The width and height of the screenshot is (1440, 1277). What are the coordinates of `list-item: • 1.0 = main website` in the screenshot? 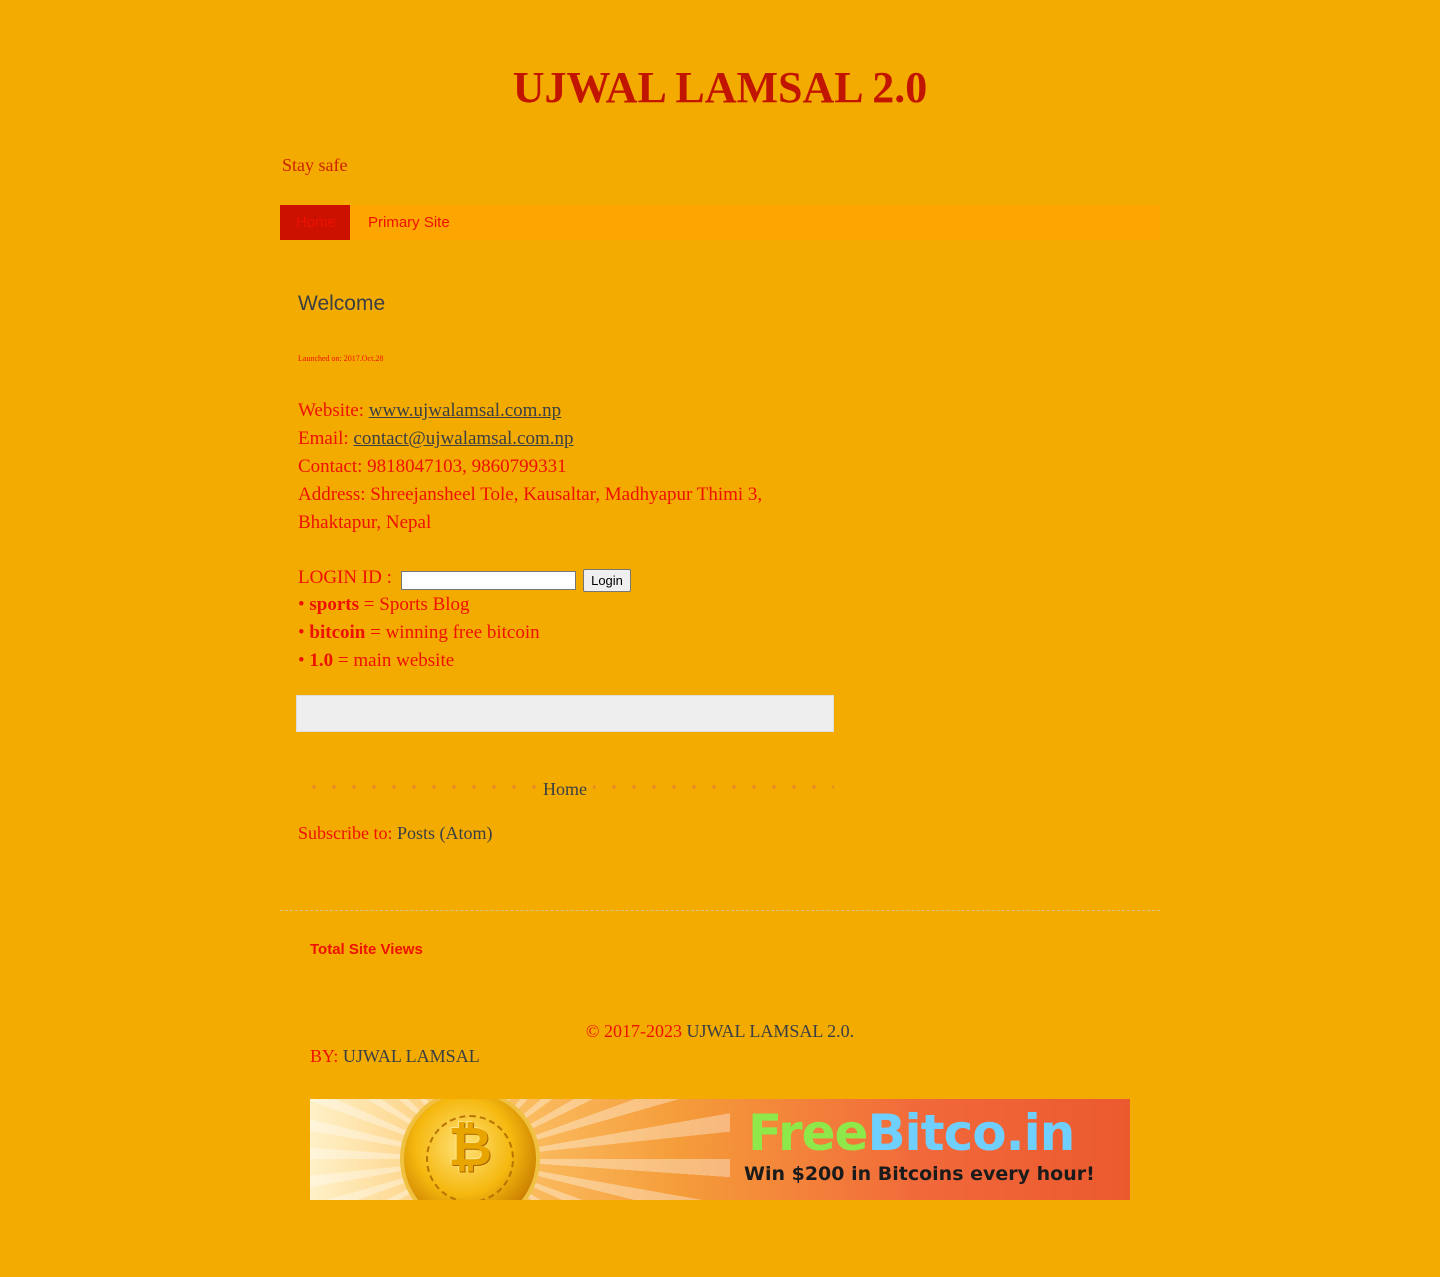 It's located at (419, 661).